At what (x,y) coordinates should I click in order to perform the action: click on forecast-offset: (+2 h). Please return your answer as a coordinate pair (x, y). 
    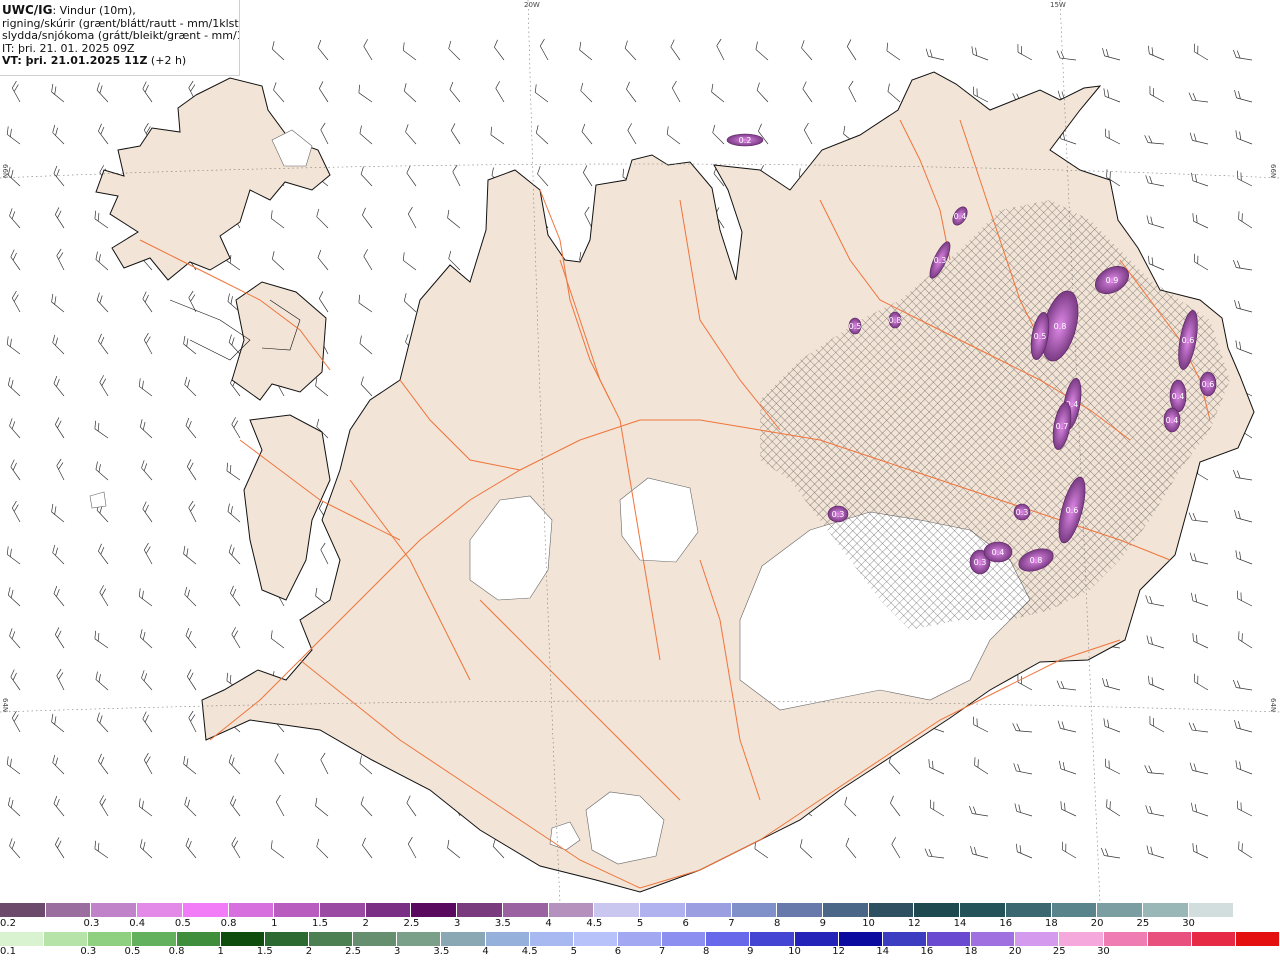
    Looking at the image, I should click on (167, 61).